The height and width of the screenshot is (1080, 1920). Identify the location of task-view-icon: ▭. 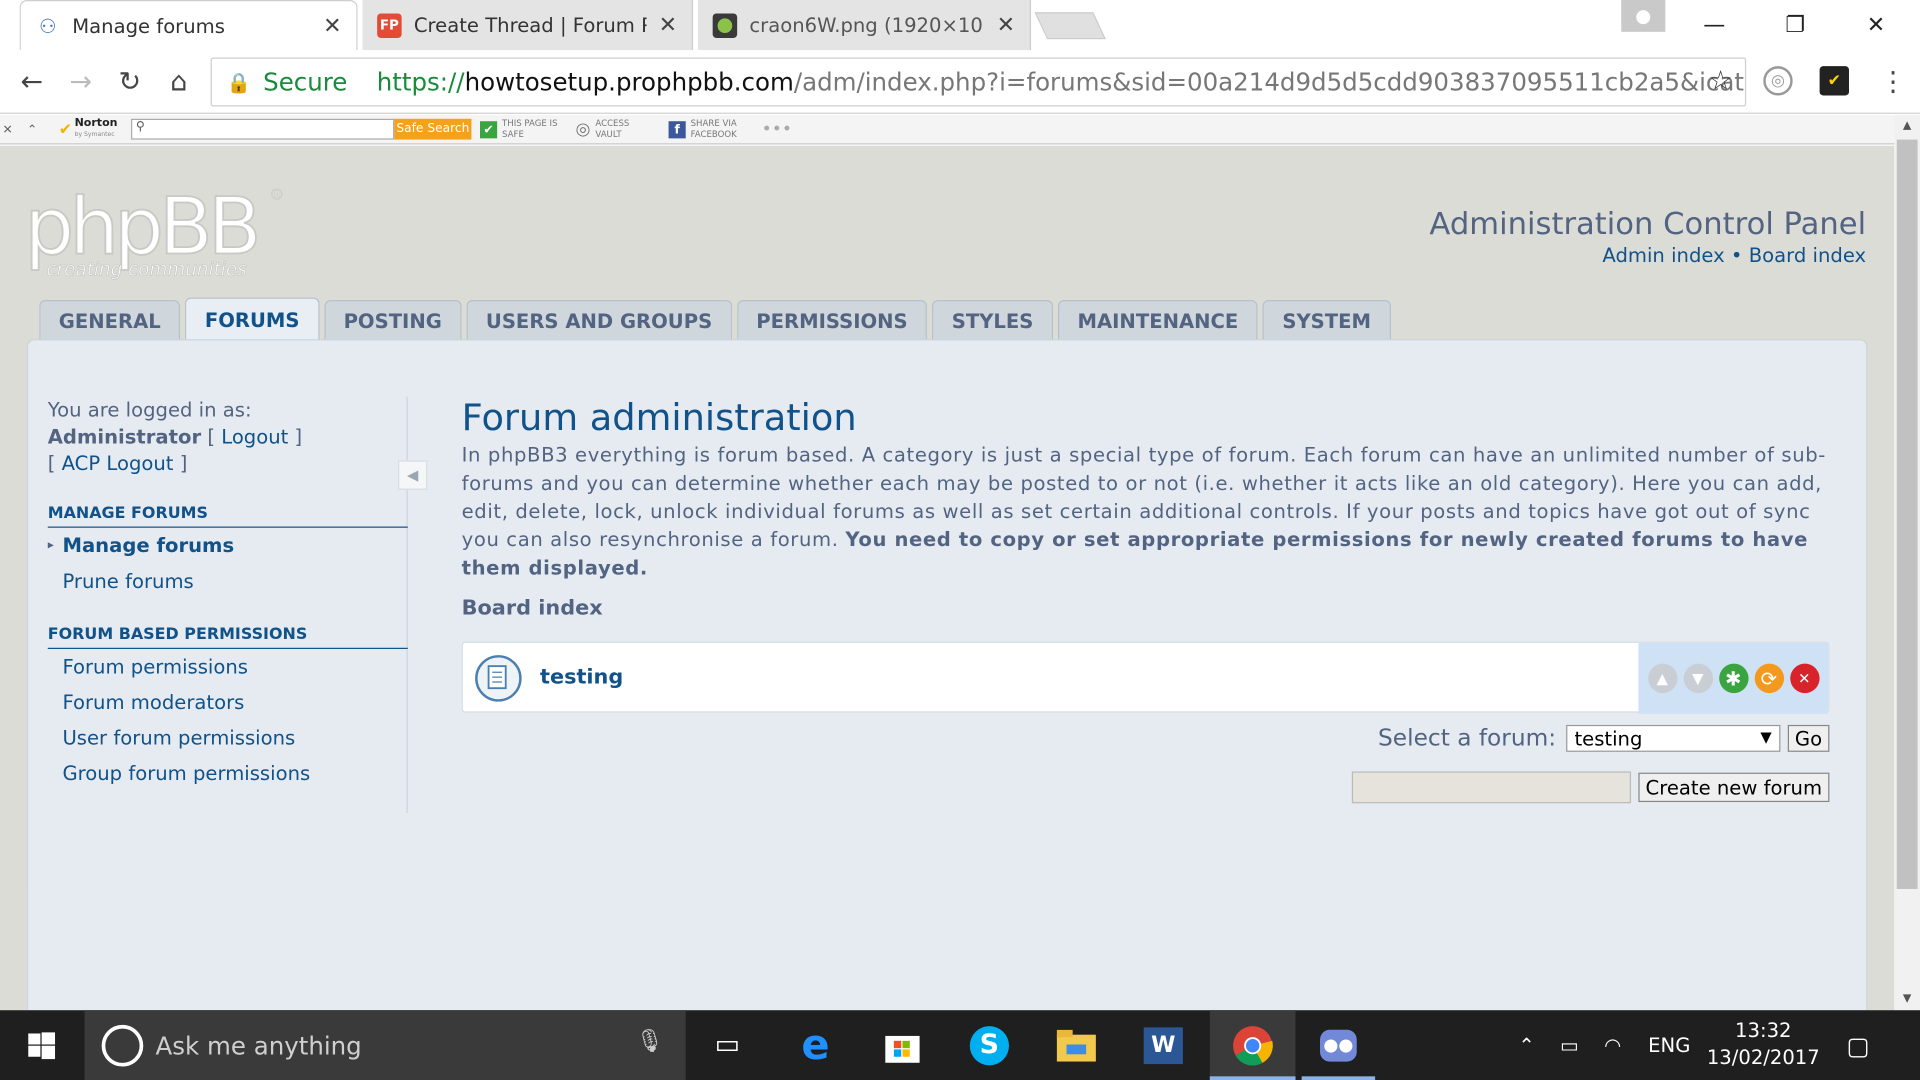
(727, 1045).